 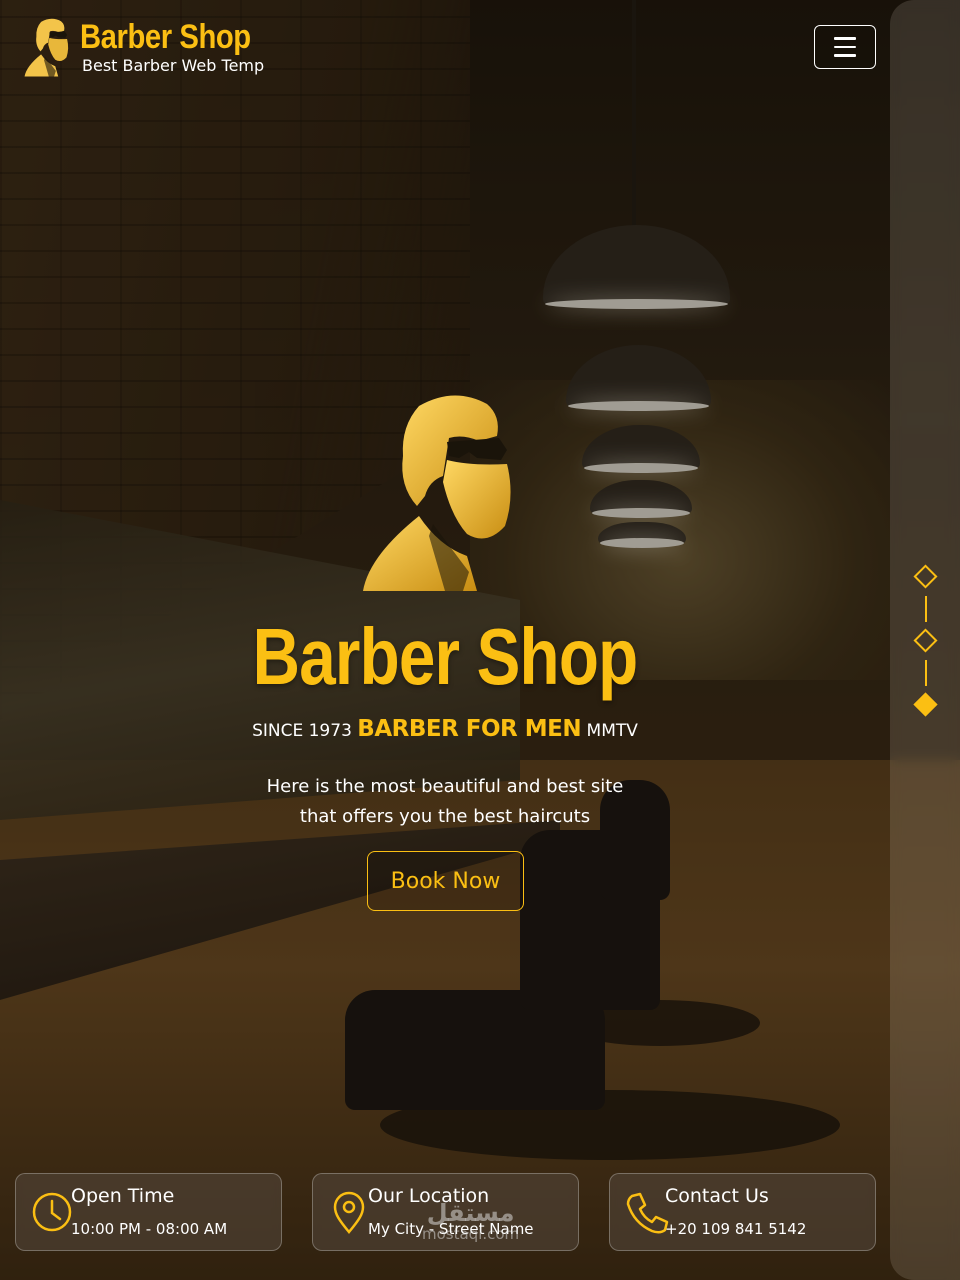 I want to click on card-text: +20 109 841 5142, so click(x=736, y=1229).